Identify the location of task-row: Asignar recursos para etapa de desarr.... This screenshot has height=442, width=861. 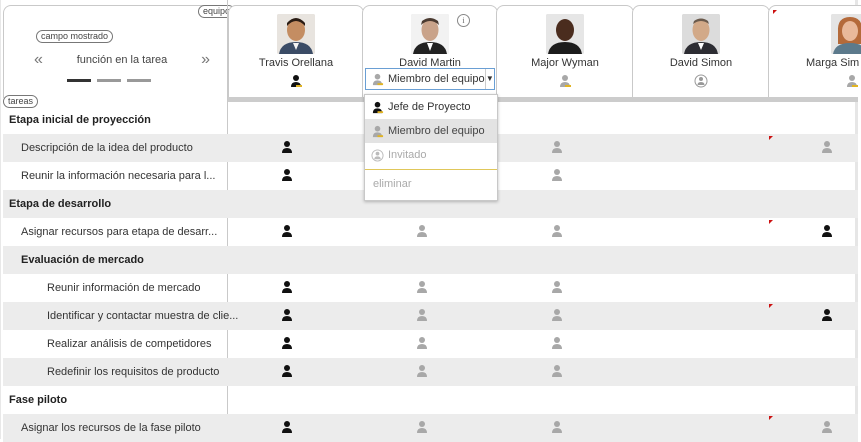
(430, 232).